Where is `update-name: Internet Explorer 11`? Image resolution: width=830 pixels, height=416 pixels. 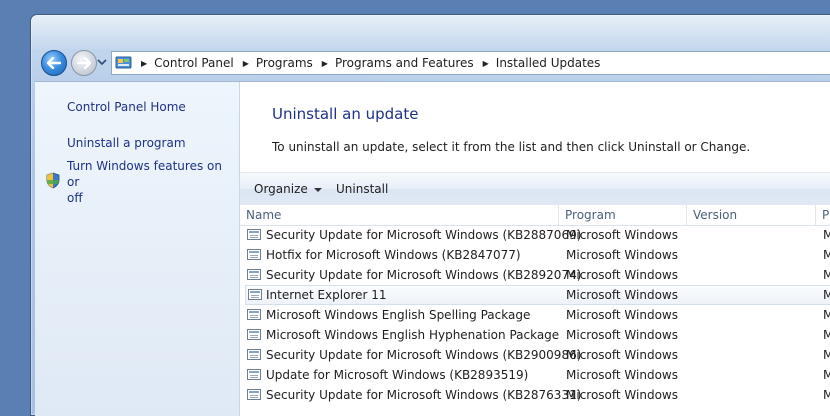 update-name: Internet Explorer 11 is located at coordinates (326, 295).